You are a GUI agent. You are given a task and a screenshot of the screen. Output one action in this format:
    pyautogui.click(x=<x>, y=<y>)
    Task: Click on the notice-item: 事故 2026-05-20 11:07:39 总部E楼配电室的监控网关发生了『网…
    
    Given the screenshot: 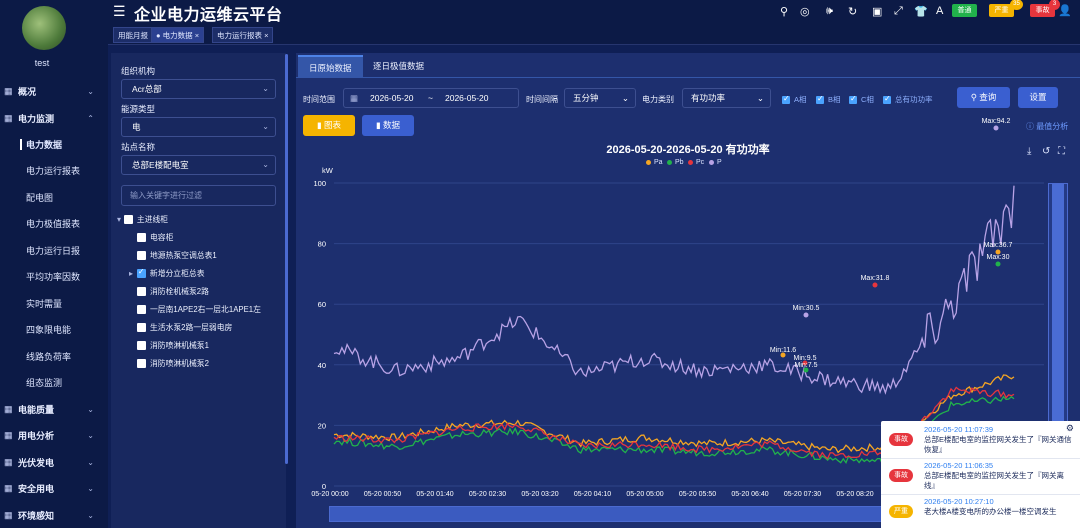 What is the action you would take?
    pyautogui.click(x=980, y=440)
    